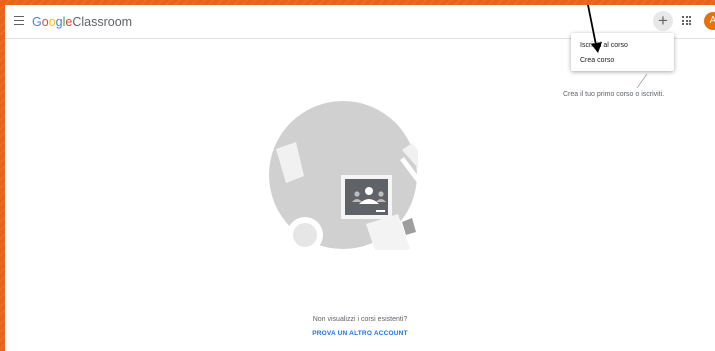 Image resolution: width=715 pixels, height=351 pixels. Describe the element at coordinates (594, 29) in the screenshot. I see `annotation-arrow` at that location.